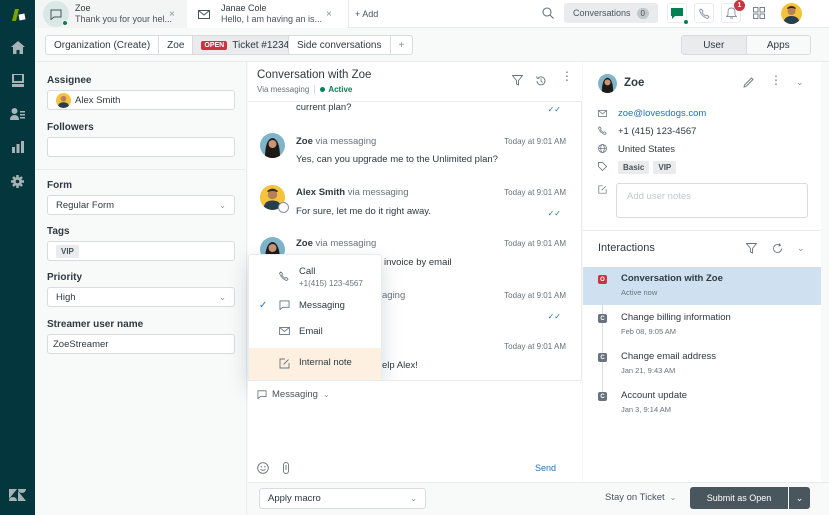 The height and width of the screenshot is (515, 829). I want to click on tab-user: User, so click(714, 45).